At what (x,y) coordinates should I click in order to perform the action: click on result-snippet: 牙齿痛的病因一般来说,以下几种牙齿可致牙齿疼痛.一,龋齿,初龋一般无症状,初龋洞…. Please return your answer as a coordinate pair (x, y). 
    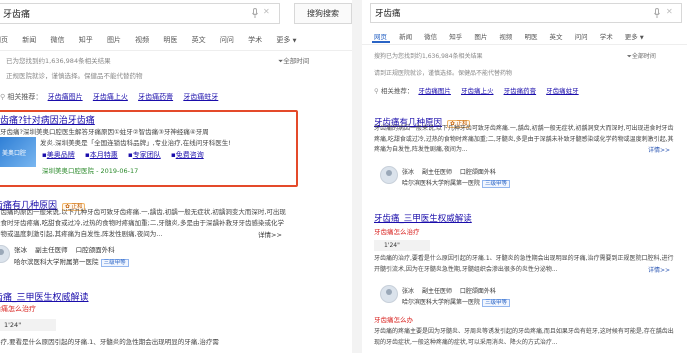
    Looking at the image, I should click on (524, 139).